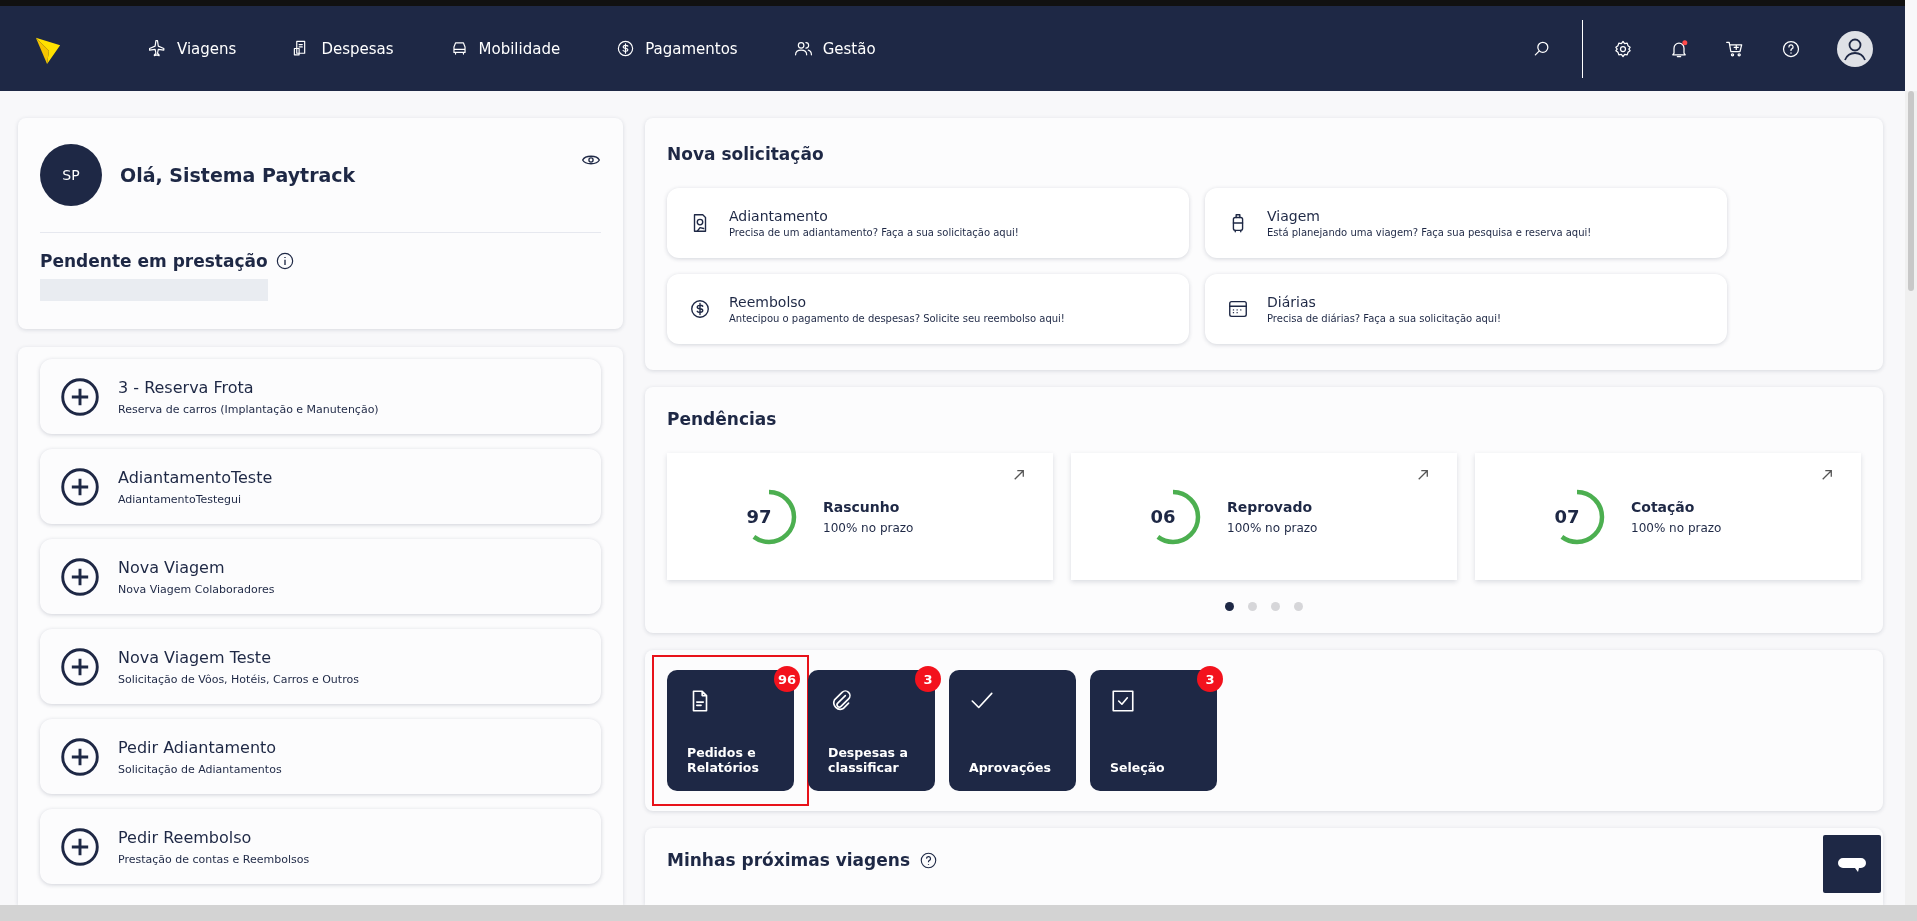  I want to click on option-title: Reembolso, so click(768, 302).